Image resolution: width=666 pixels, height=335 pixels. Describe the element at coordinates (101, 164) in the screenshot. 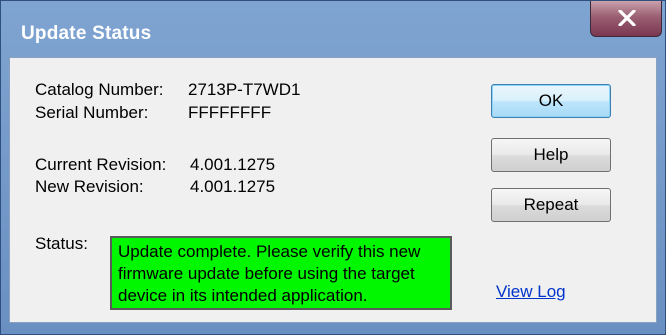

I see `current-revision-label: Current Revision:` at that location.